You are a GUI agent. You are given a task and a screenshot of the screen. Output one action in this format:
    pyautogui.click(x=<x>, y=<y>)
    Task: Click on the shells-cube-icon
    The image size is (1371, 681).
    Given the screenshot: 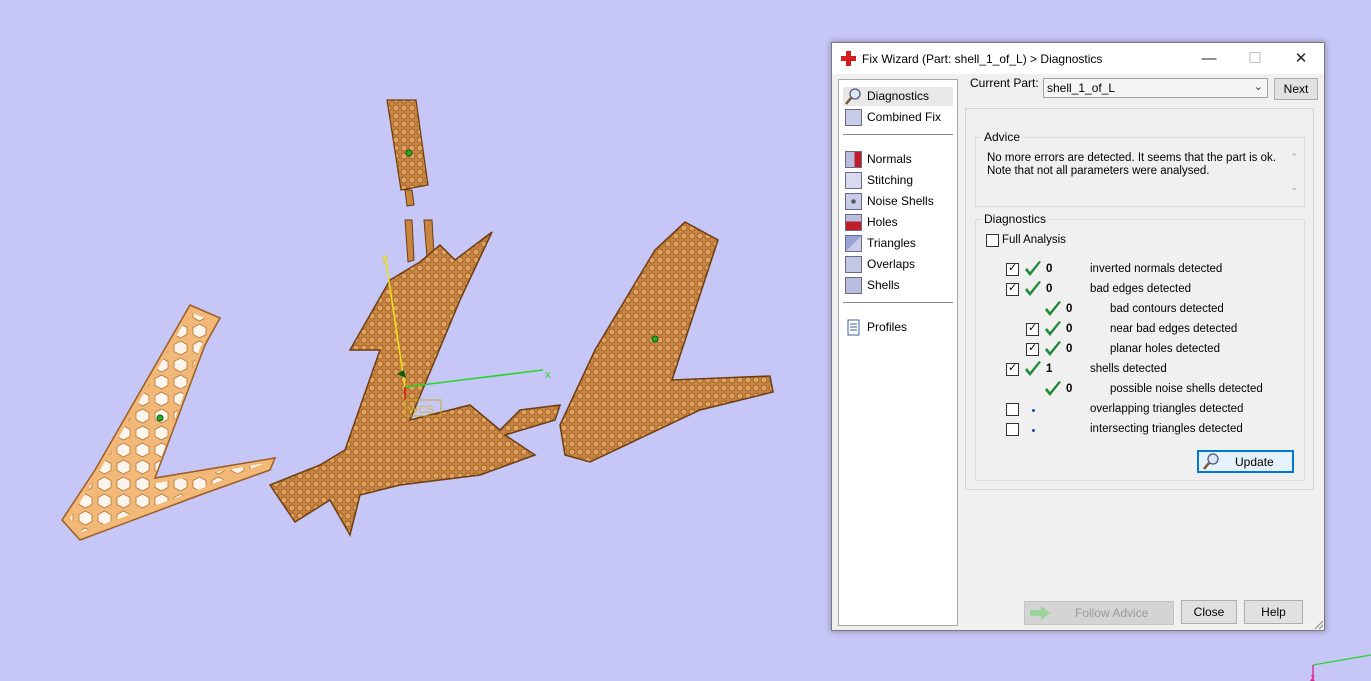 What is the action you would take?
    pyautogui.click(x=853, y=285)
    